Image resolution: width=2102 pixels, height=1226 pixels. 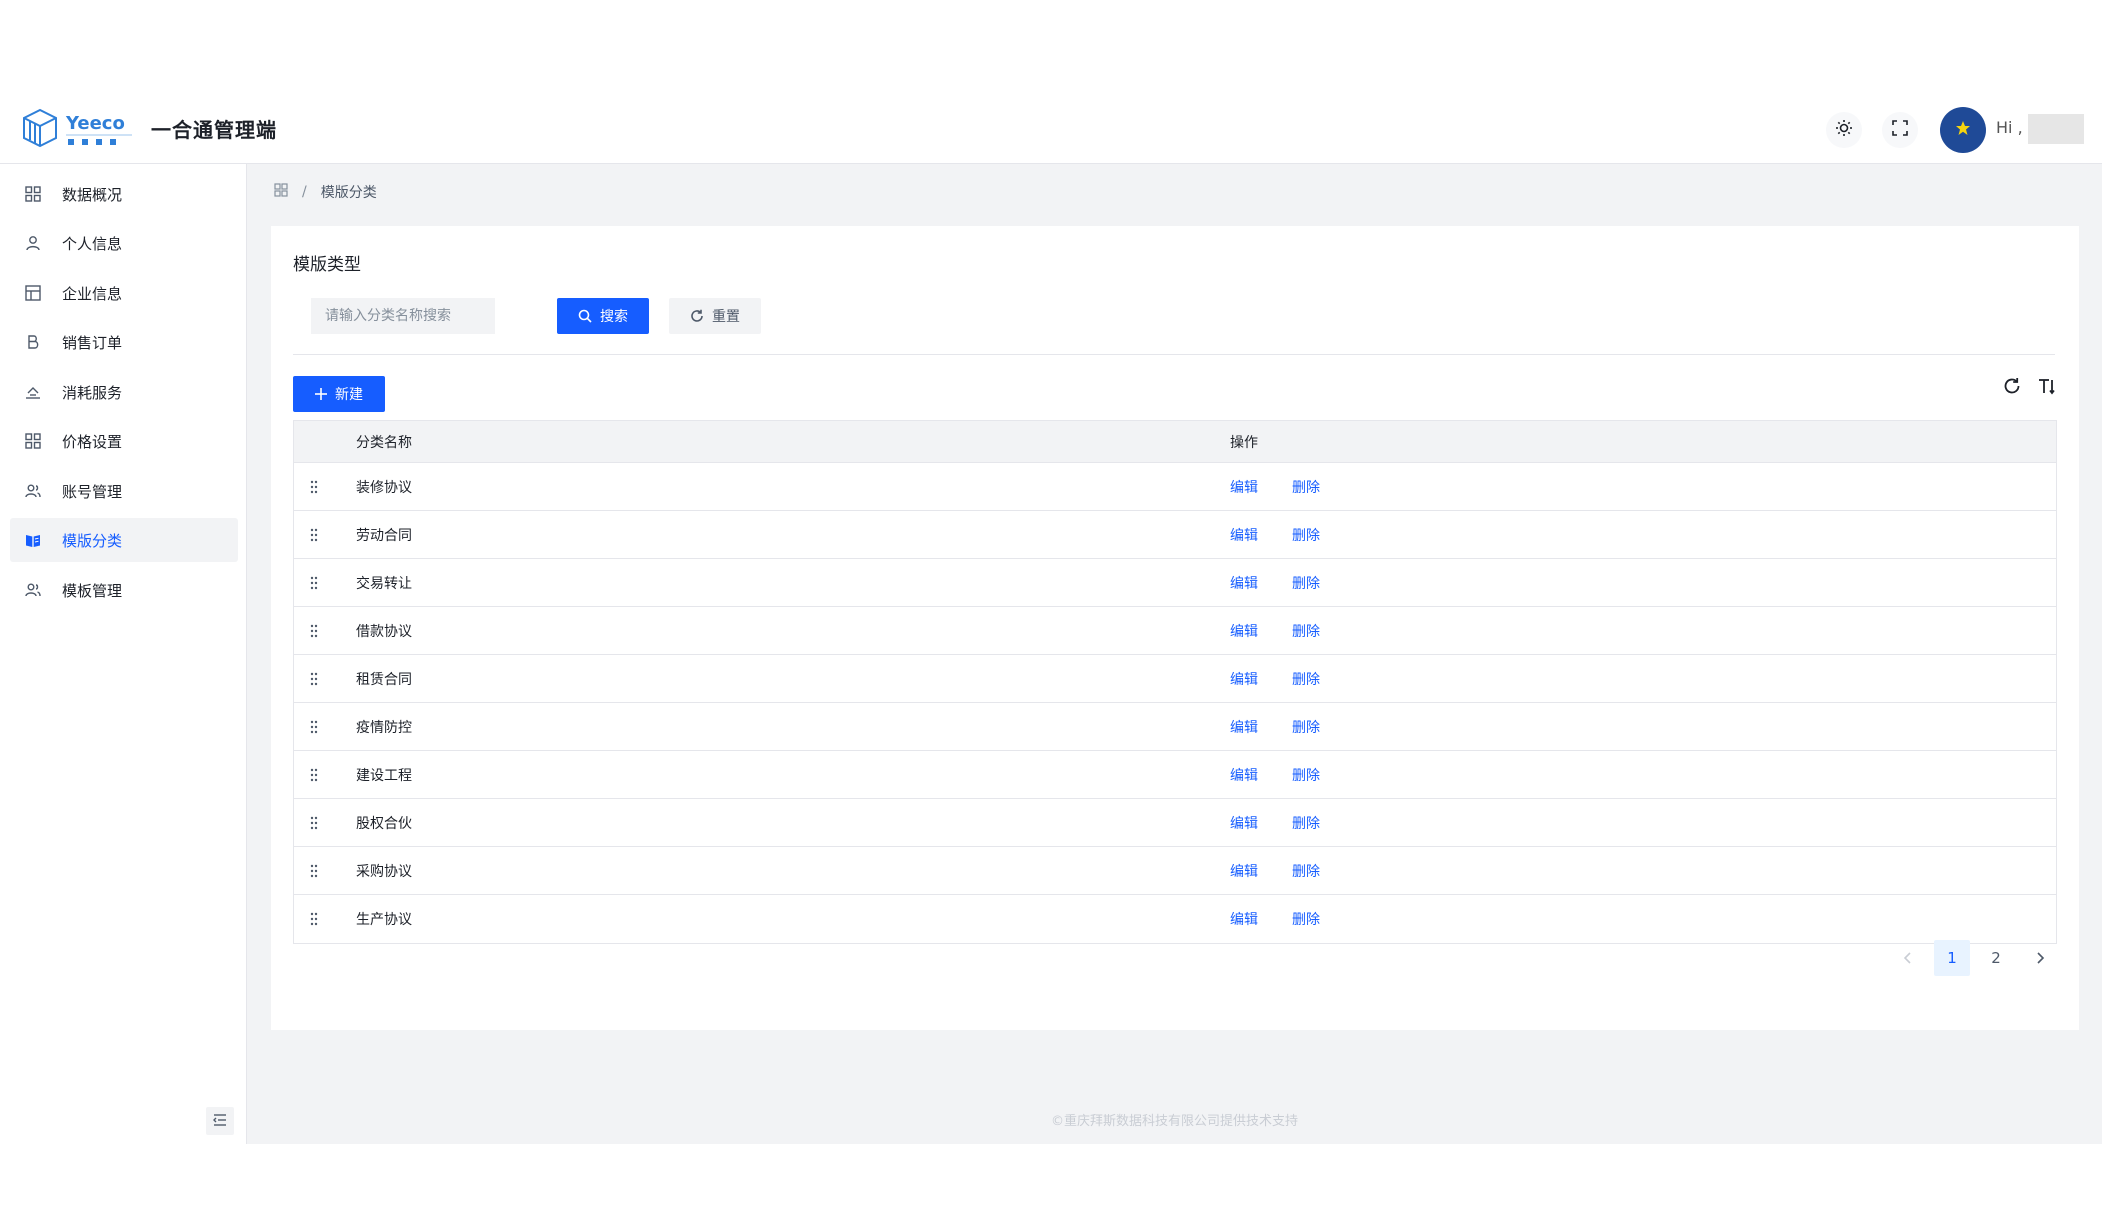 I want to click on new-button: 新建, so click(x=339, y=394).